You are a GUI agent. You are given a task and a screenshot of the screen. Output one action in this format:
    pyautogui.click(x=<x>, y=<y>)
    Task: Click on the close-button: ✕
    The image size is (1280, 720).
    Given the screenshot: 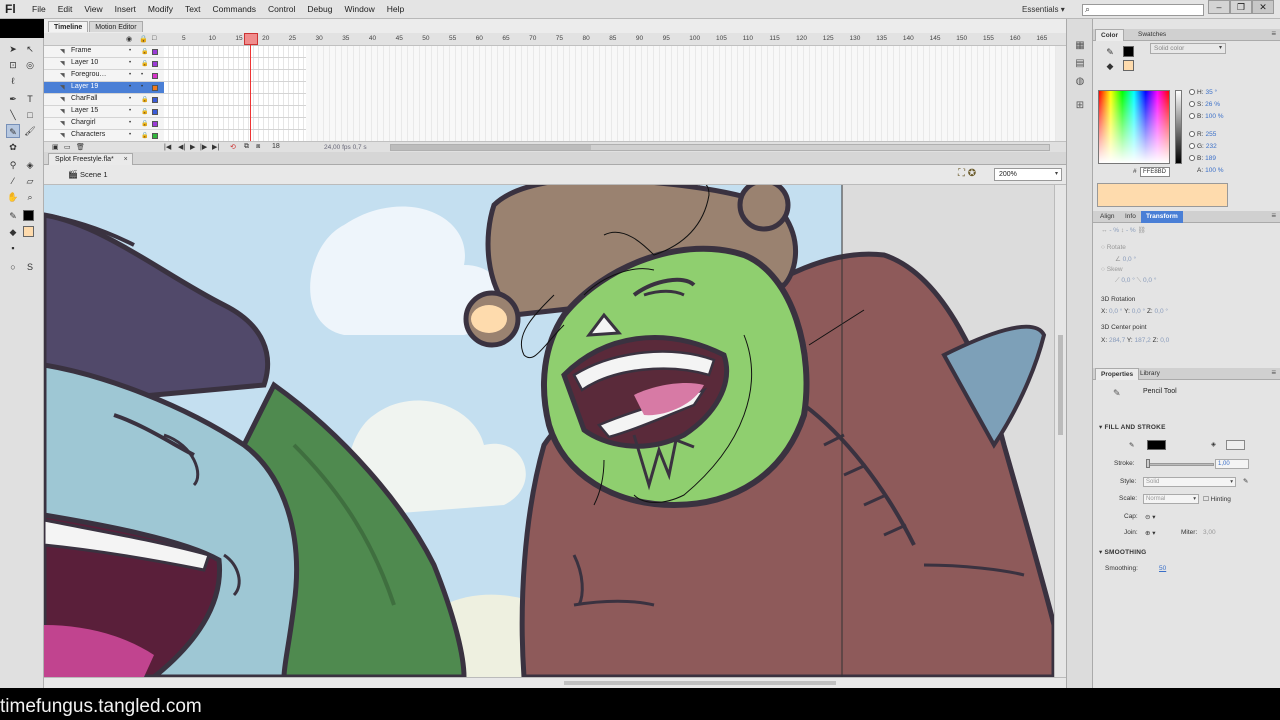 What is the action you would take?
    pyautogui.click(x=1263, y=7)
    